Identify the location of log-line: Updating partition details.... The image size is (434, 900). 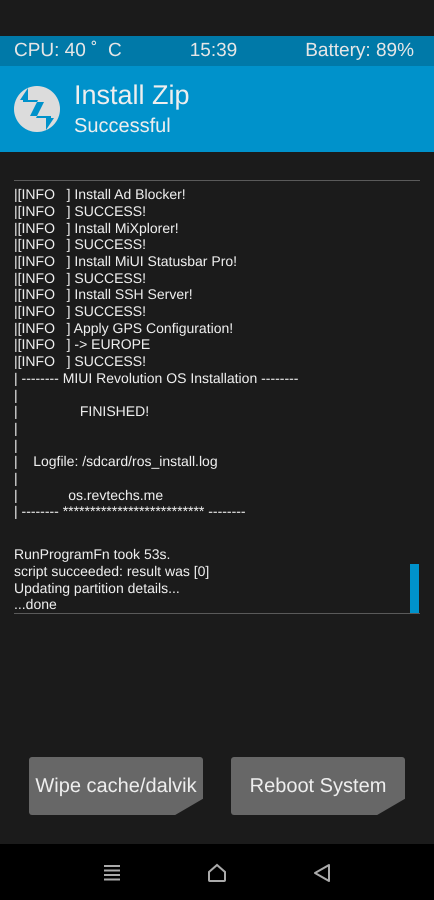
(97, 588).